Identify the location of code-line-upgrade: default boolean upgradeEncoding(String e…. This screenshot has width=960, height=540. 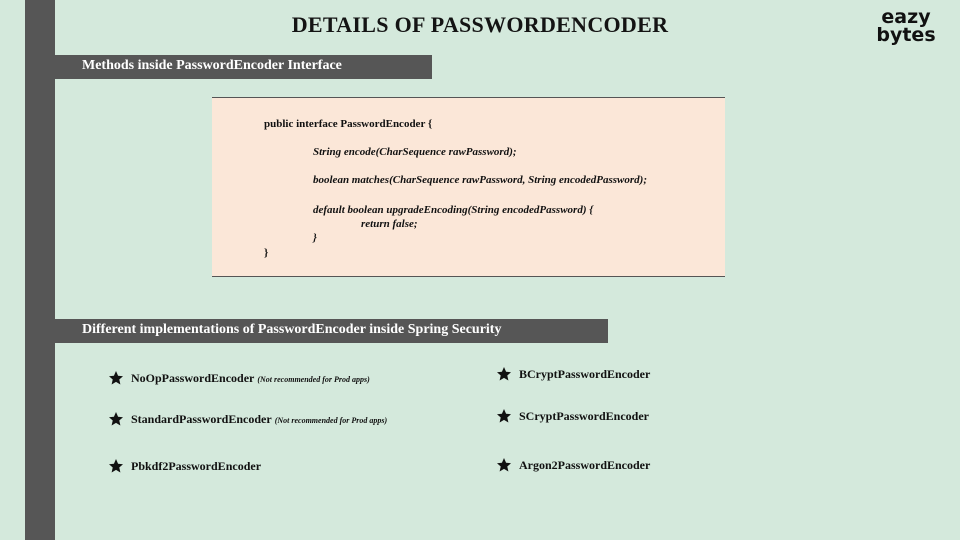
(453, 210).